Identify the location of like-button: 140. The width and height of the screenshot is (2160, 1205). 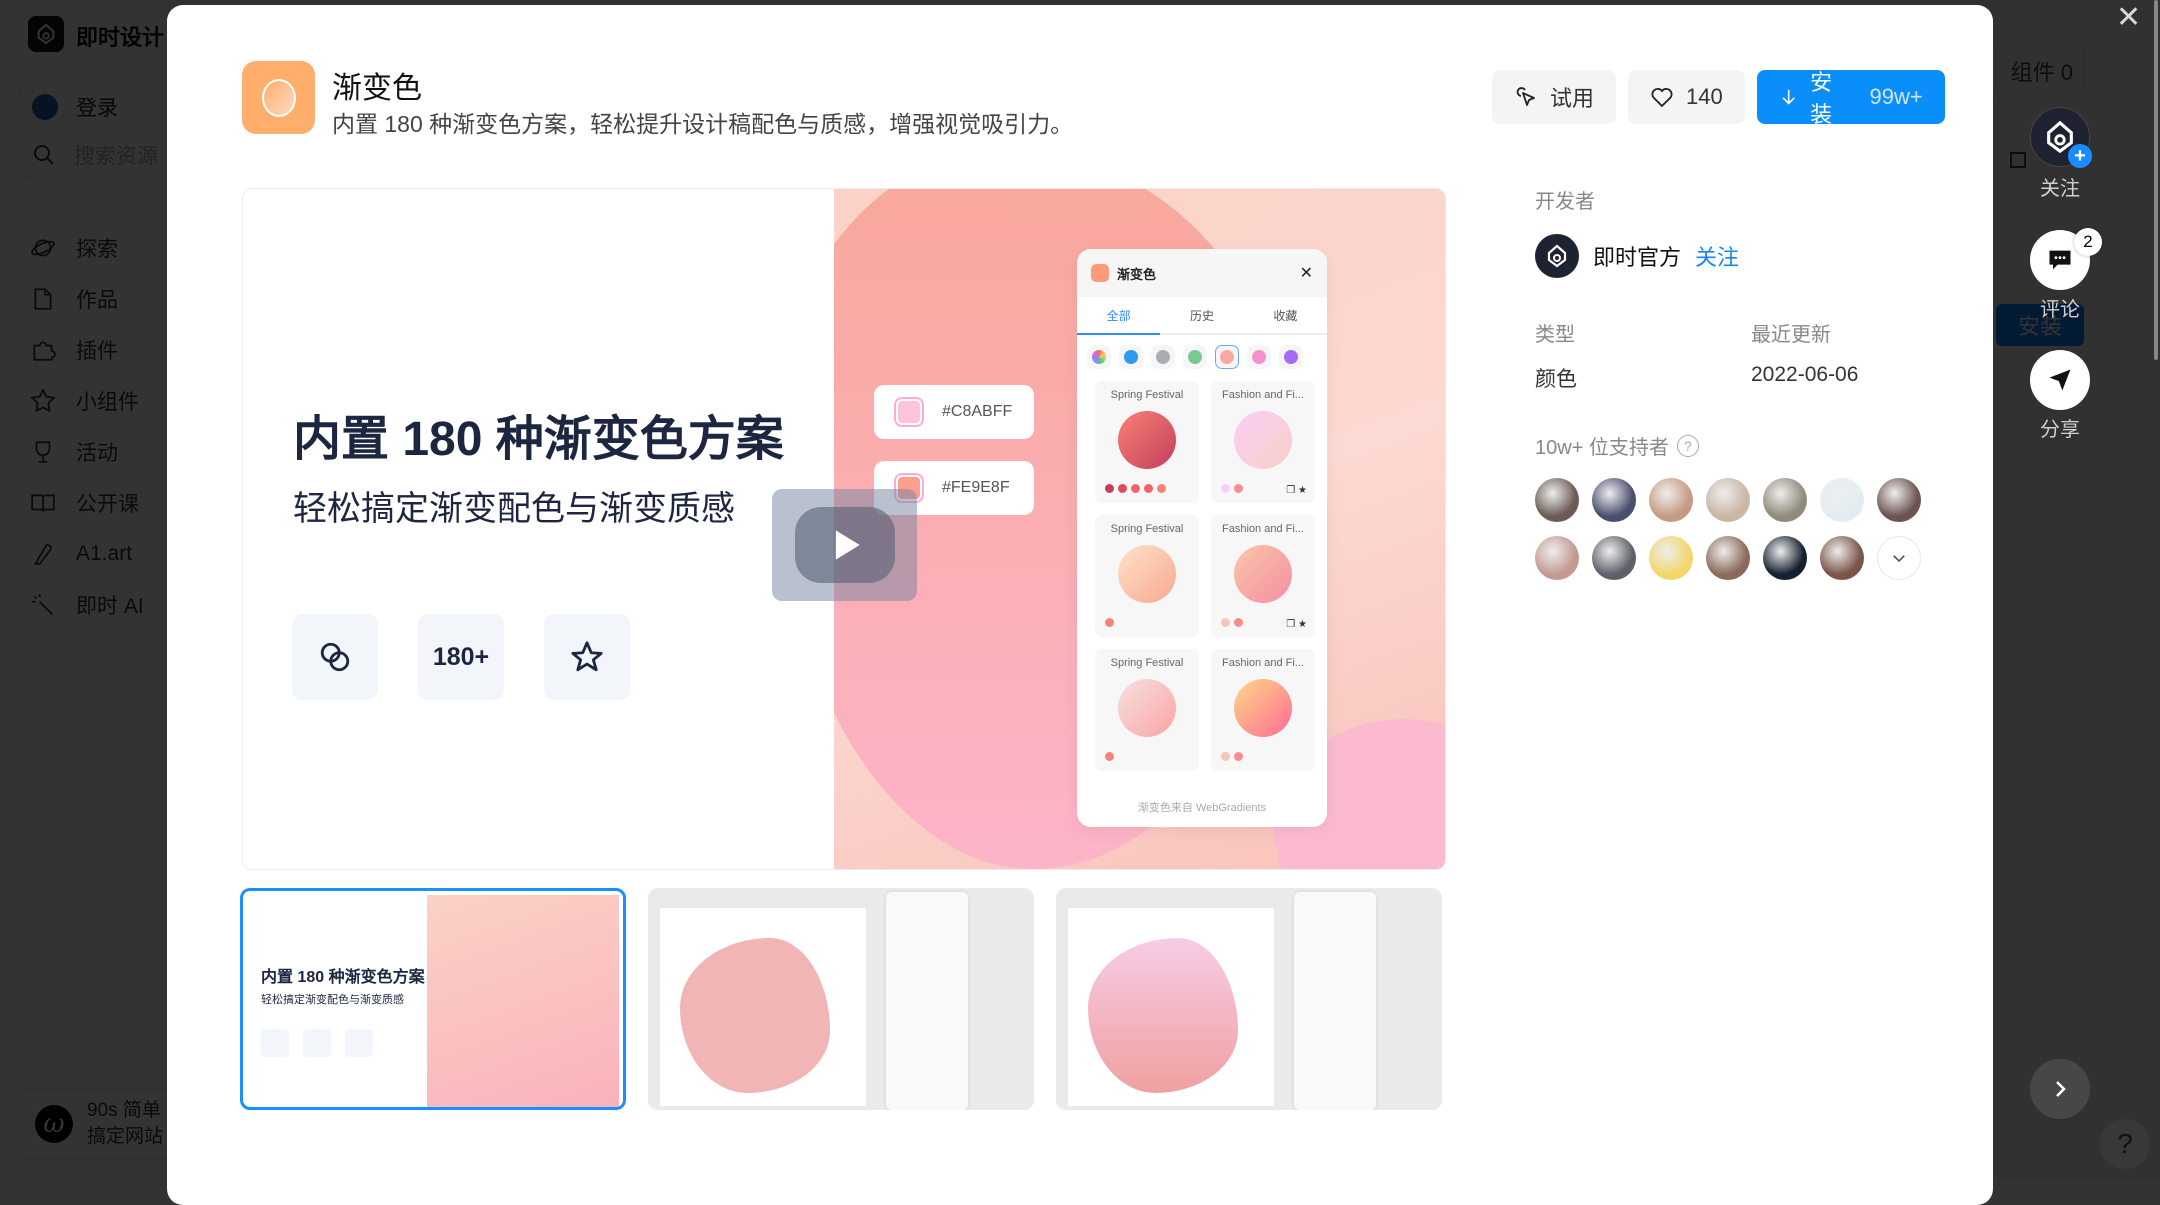
(1686, 97).